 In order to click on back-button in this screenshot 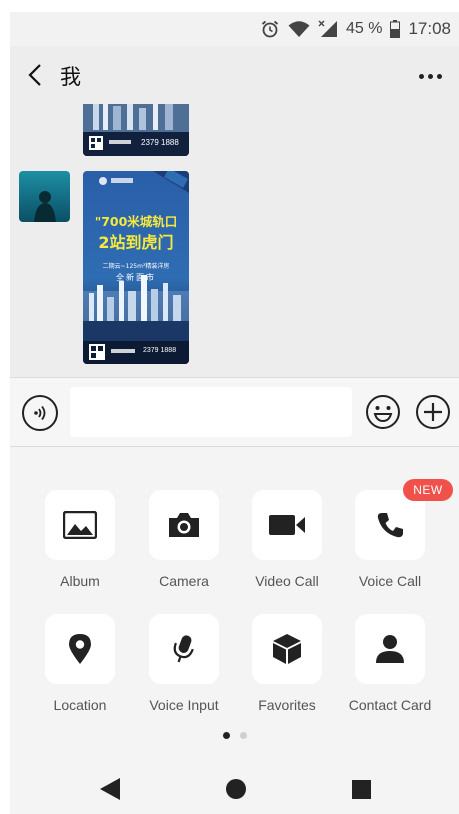, I will do `click(35, 75)`.